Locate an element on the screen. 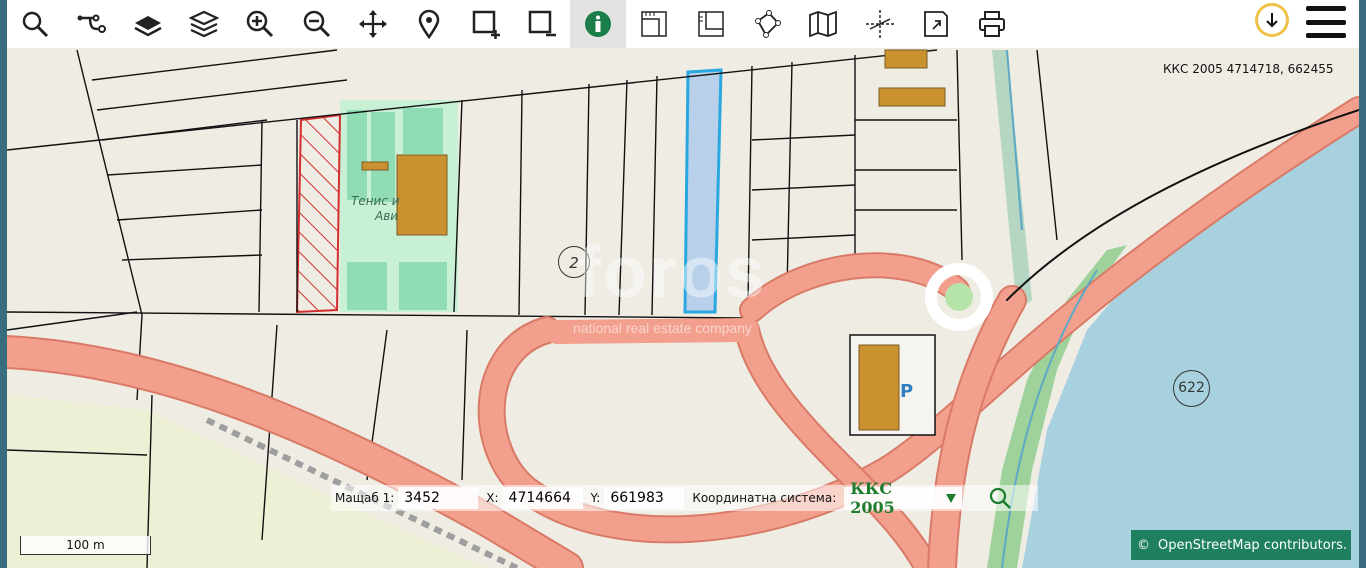  download-icon is located at coordinates (1272, 20).